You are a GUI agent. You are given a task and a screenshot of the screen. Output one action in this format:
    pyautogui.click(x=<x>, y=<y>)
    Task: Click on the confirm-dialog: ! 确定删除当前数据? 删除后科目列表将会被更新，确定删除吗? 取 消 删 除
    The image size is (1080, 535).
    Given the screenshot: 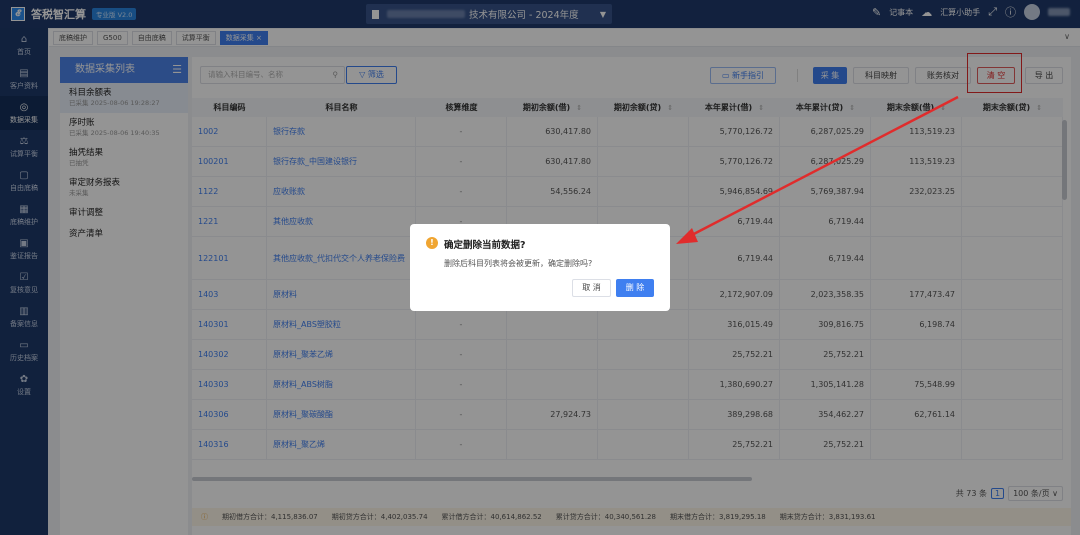 What is the action you would take?
    pyautogui.click(x=540, y=267)
    